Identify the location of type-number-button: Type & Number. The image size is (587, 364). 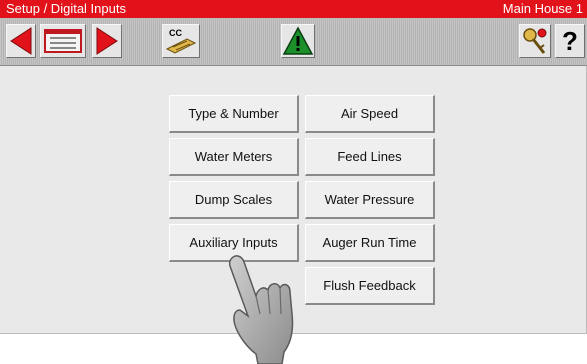
(234, 114).